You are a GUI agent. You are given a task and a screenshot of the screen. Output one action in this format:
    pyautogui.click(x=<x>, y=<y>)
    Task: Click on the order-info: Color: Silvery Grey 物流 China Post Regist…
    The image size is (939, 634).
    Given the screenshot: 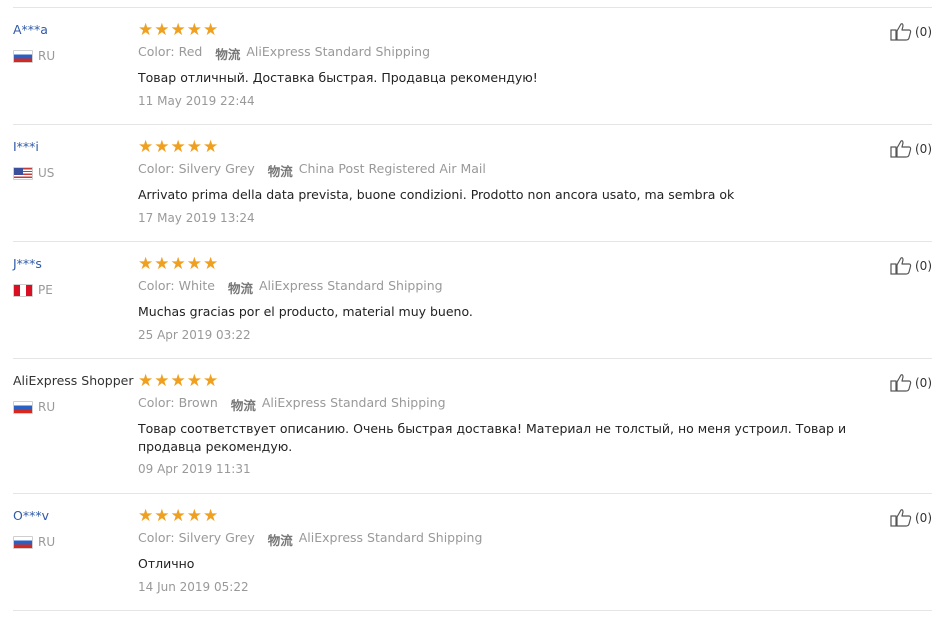 What is the action you would take?
    pyautogui.click(x=312, y=170)
    